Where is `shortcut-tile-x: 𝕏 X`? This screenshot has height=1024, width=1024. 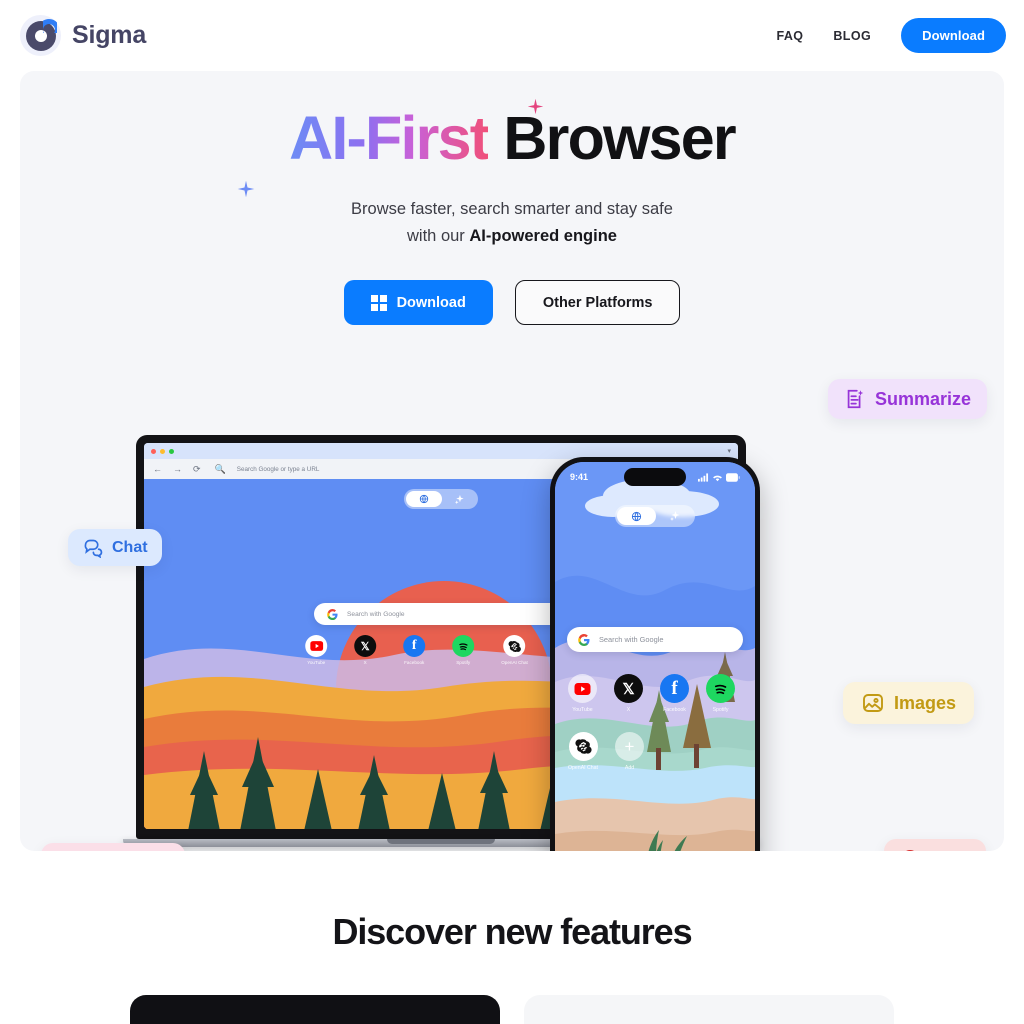 shortcut-tile-x: 𝕏 X is located at coordinates (365, 650).